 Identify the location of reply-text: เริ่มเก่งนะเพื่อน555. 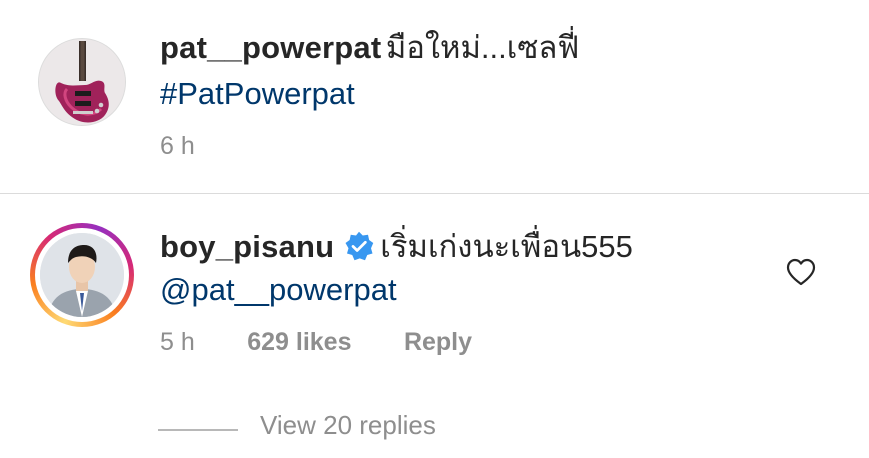
(506, 246).